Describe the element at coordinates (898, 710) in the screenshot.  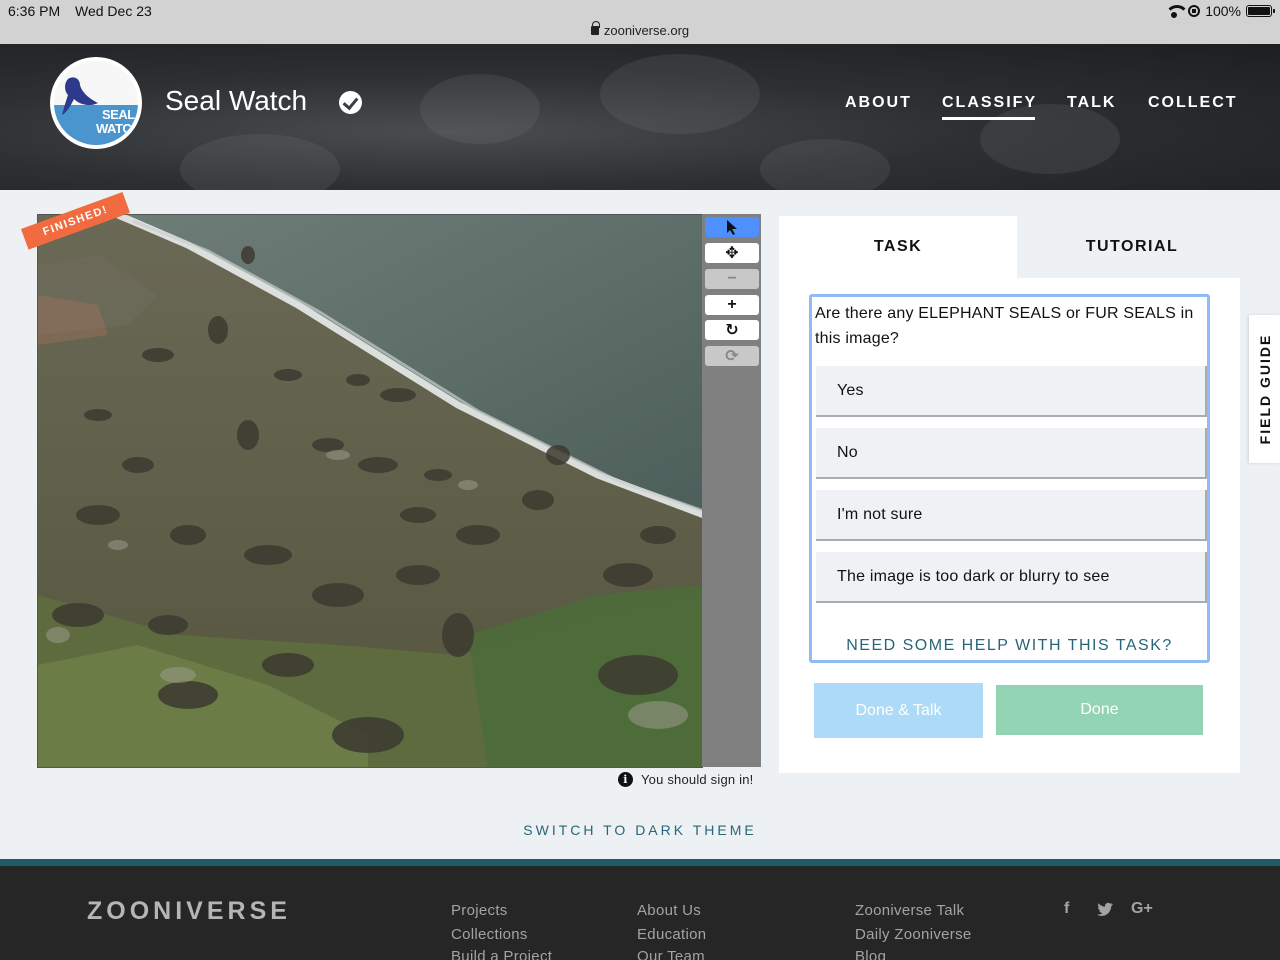
I see `done-and-talk-button: Done & Talk` at that location.